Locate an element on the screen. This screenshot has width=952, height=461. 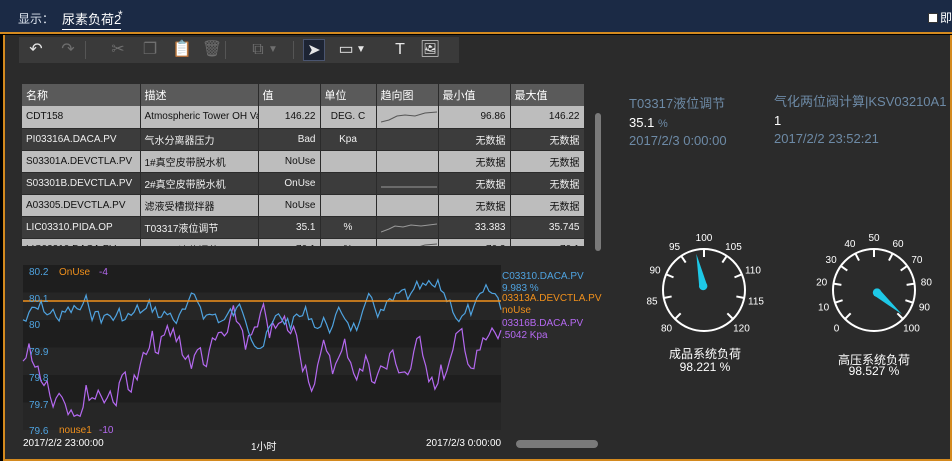
undo-icon: ↶ is located at coordinates (36, 50).